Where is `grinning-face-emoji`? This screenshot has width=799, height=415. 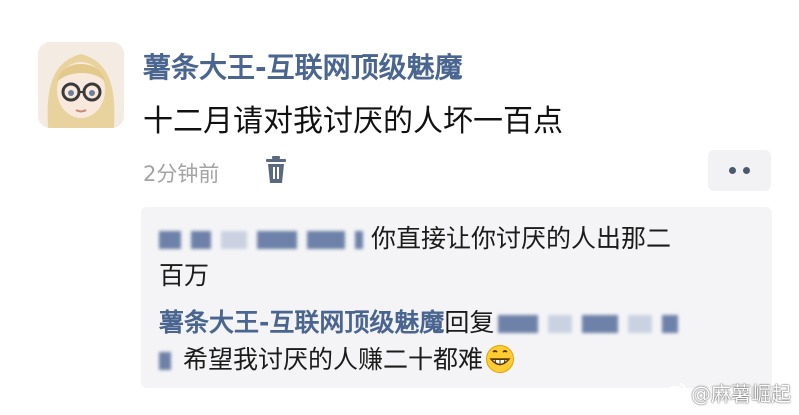 grinning-face-emoji is located at coordinates (500, 364).